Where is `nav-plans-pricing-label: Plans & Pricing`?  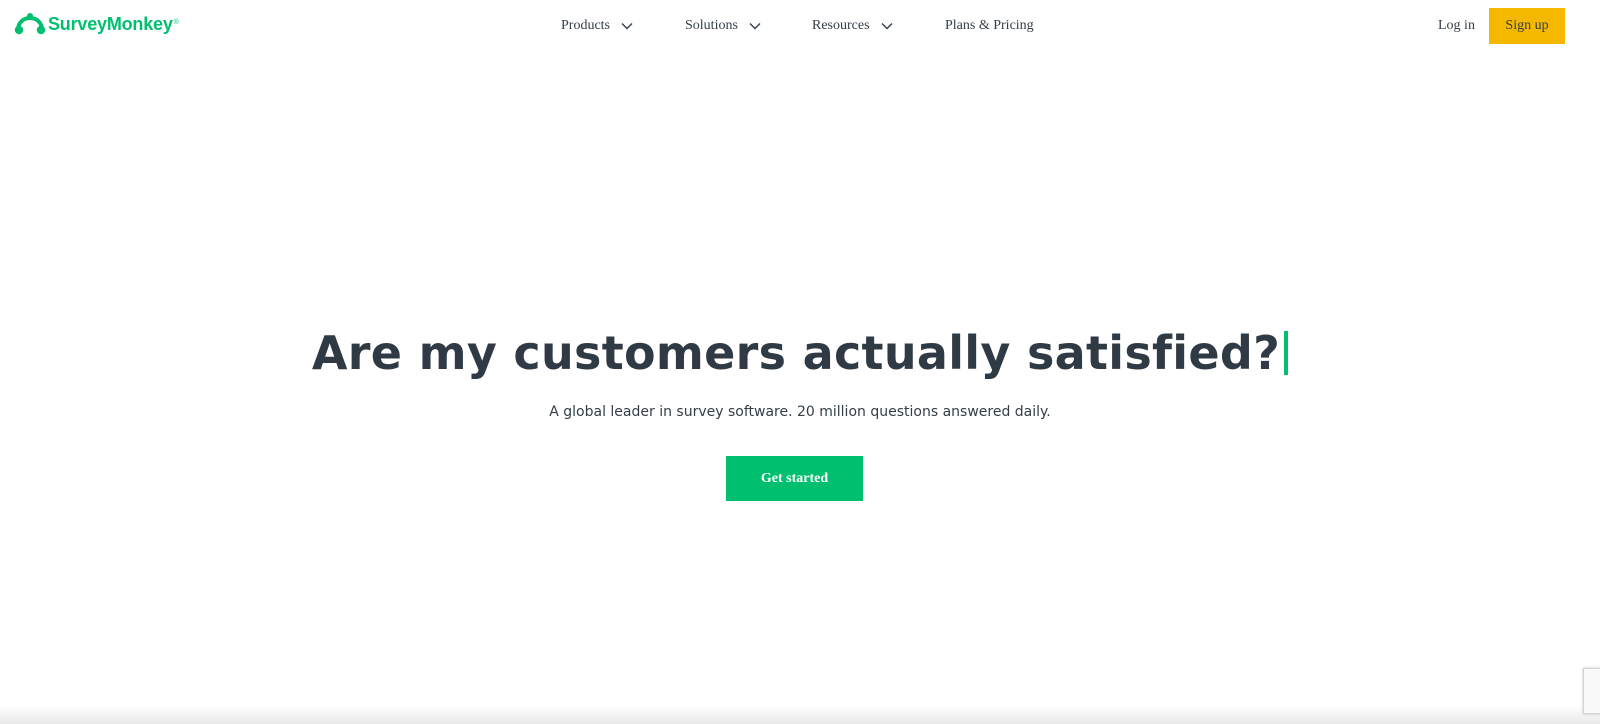 nav-plans-pricing-label: Plans & Pricing is located at coordinates (989, 25).